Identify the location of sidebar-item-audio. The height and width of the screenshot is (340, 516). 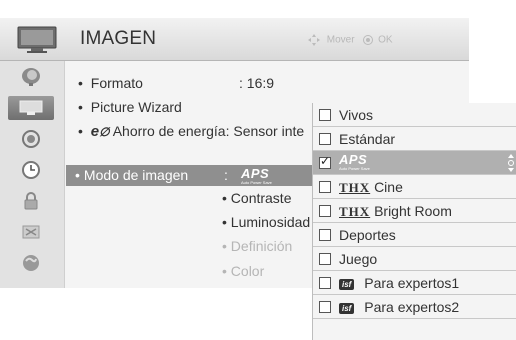
(31, 139).